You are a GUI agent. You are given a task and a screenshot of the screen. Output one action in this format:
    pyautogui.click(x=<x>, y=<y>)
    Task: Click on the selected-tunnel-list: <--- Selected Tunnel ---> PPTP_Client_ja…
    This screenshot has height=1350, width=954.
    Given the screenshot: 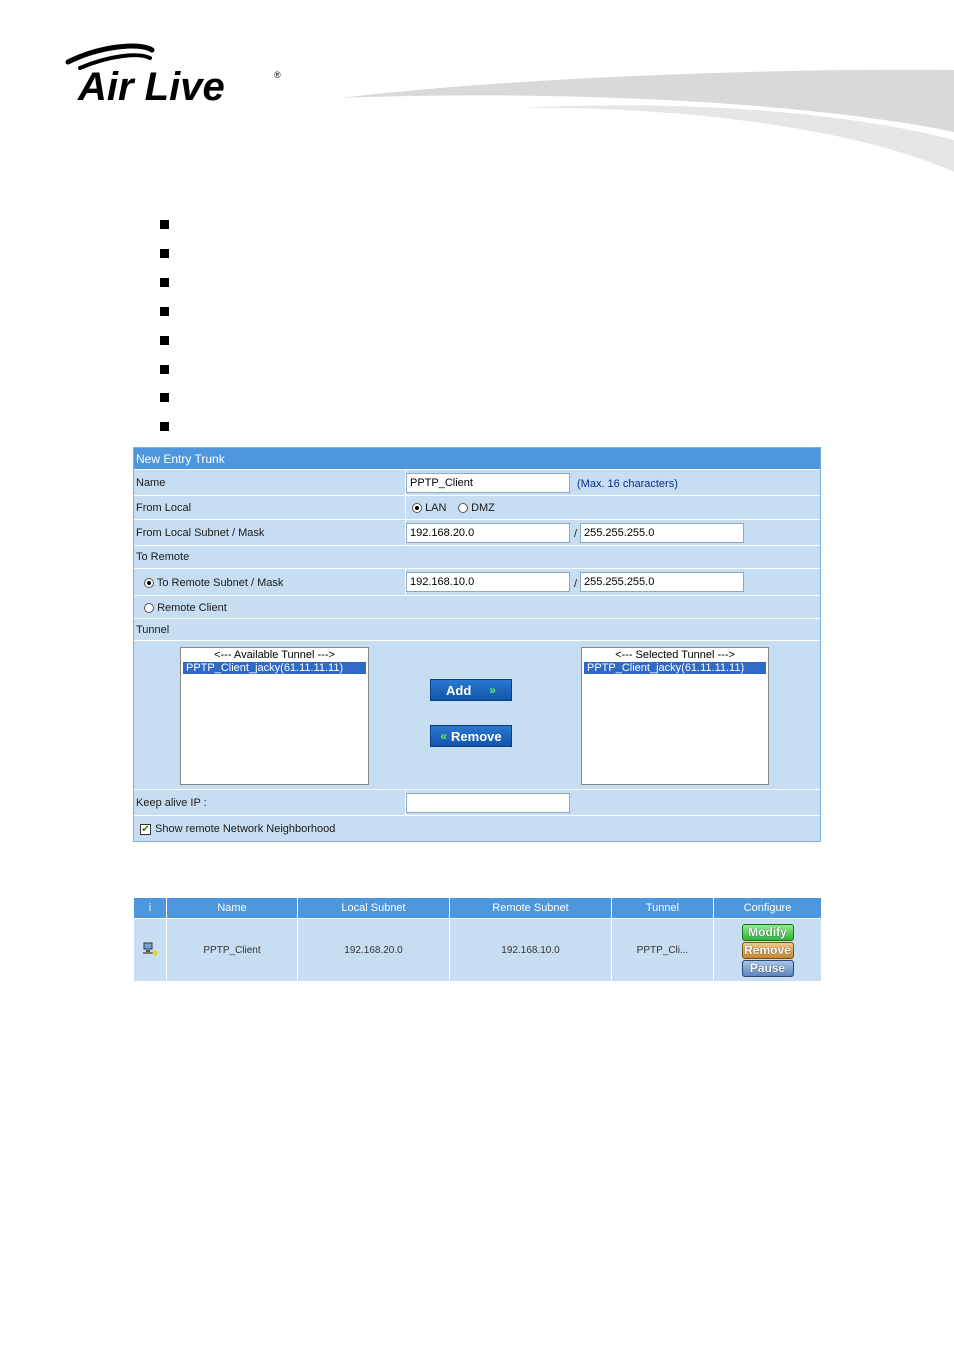 What is the action you would take?
    pyautogui.click(x=675, y=716)
    